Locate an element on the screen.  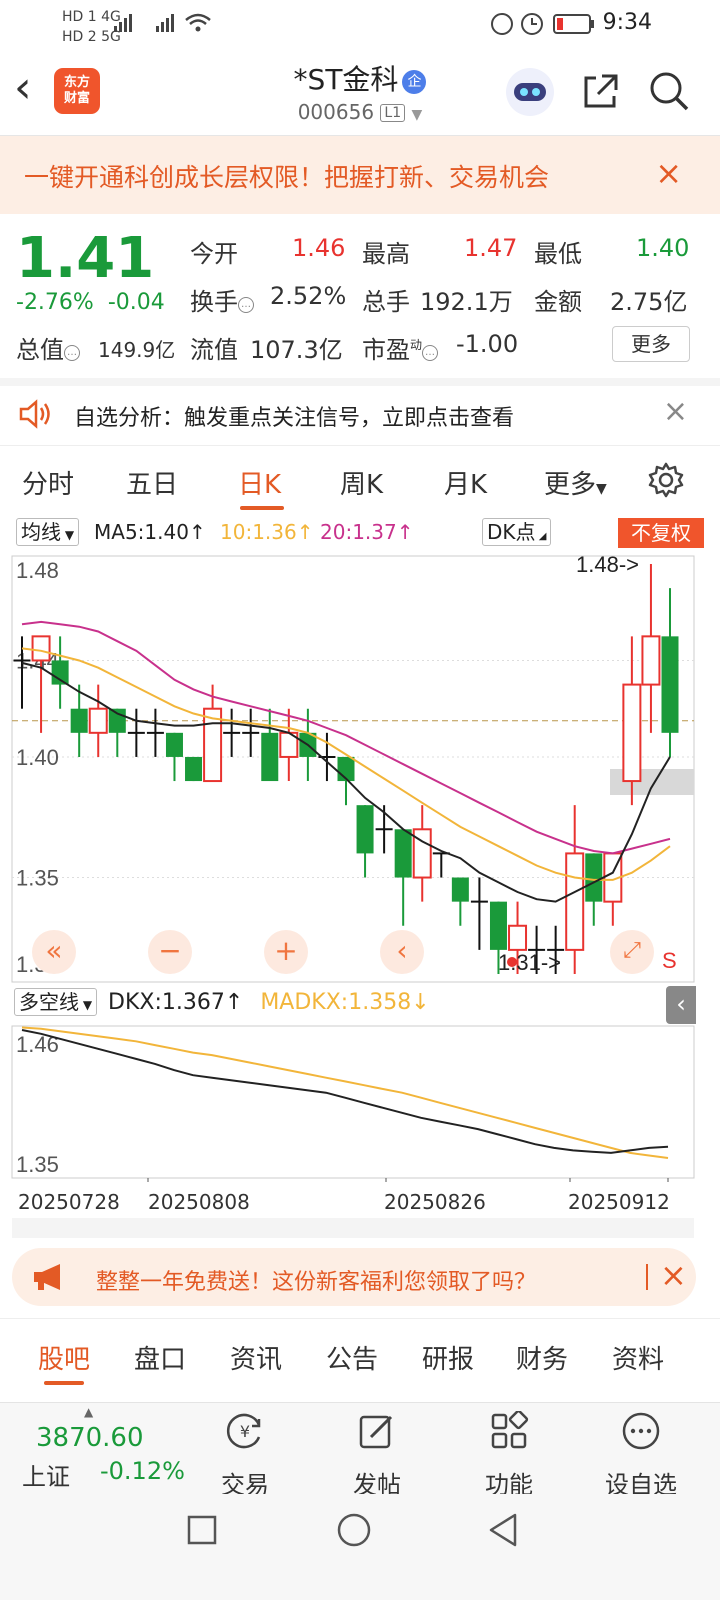
sub-indicator-selector: 多空线 ▼ is located at coordinates (56, 1002).